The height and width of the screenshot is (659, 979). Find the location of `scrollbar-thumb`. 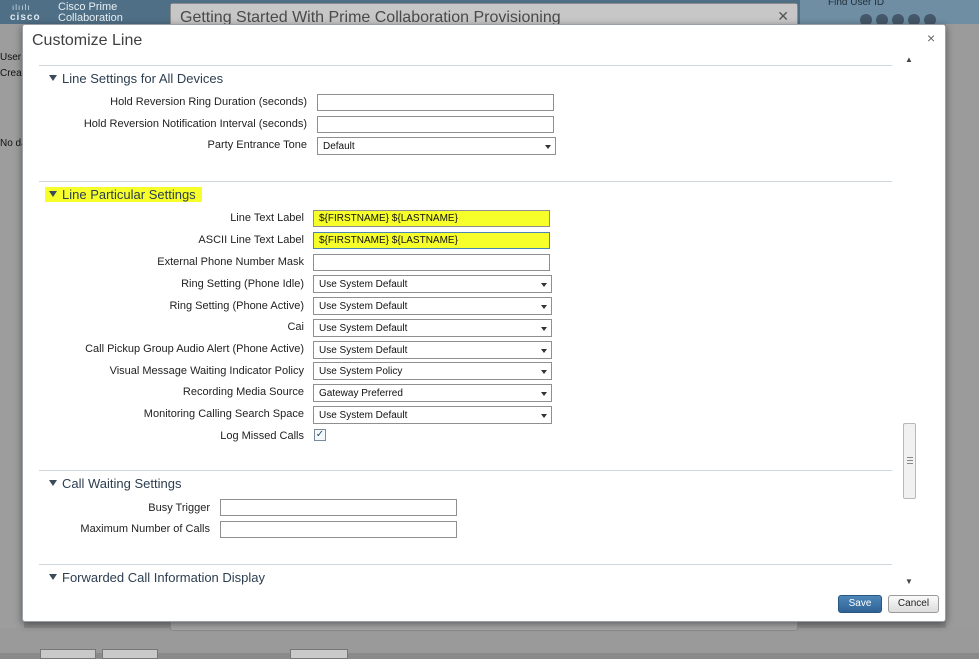

scrollbar-thumb is located at coordinates (909, 461).